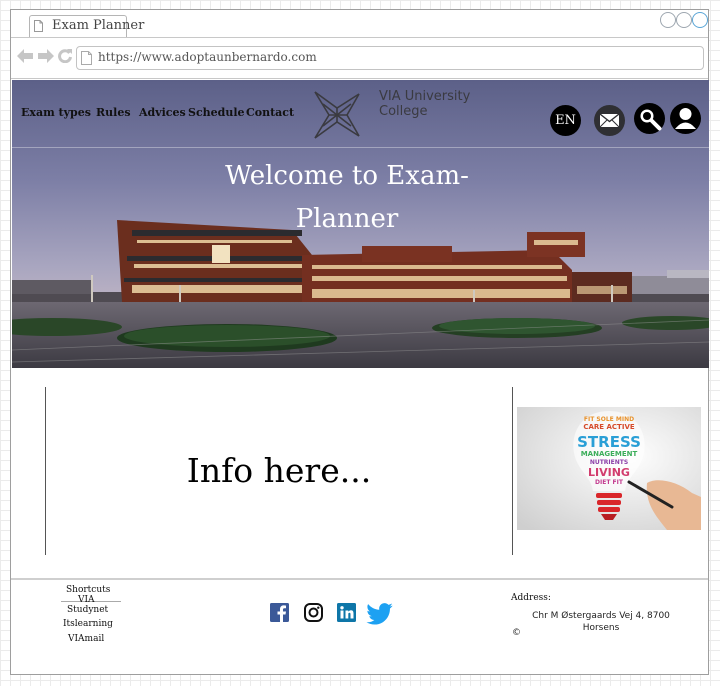 This screenshot has height=686, width=720. What do you see at coordinates (359, 579) in the screenshot?
I see `footer-divider` at bounding box center [359, 579].